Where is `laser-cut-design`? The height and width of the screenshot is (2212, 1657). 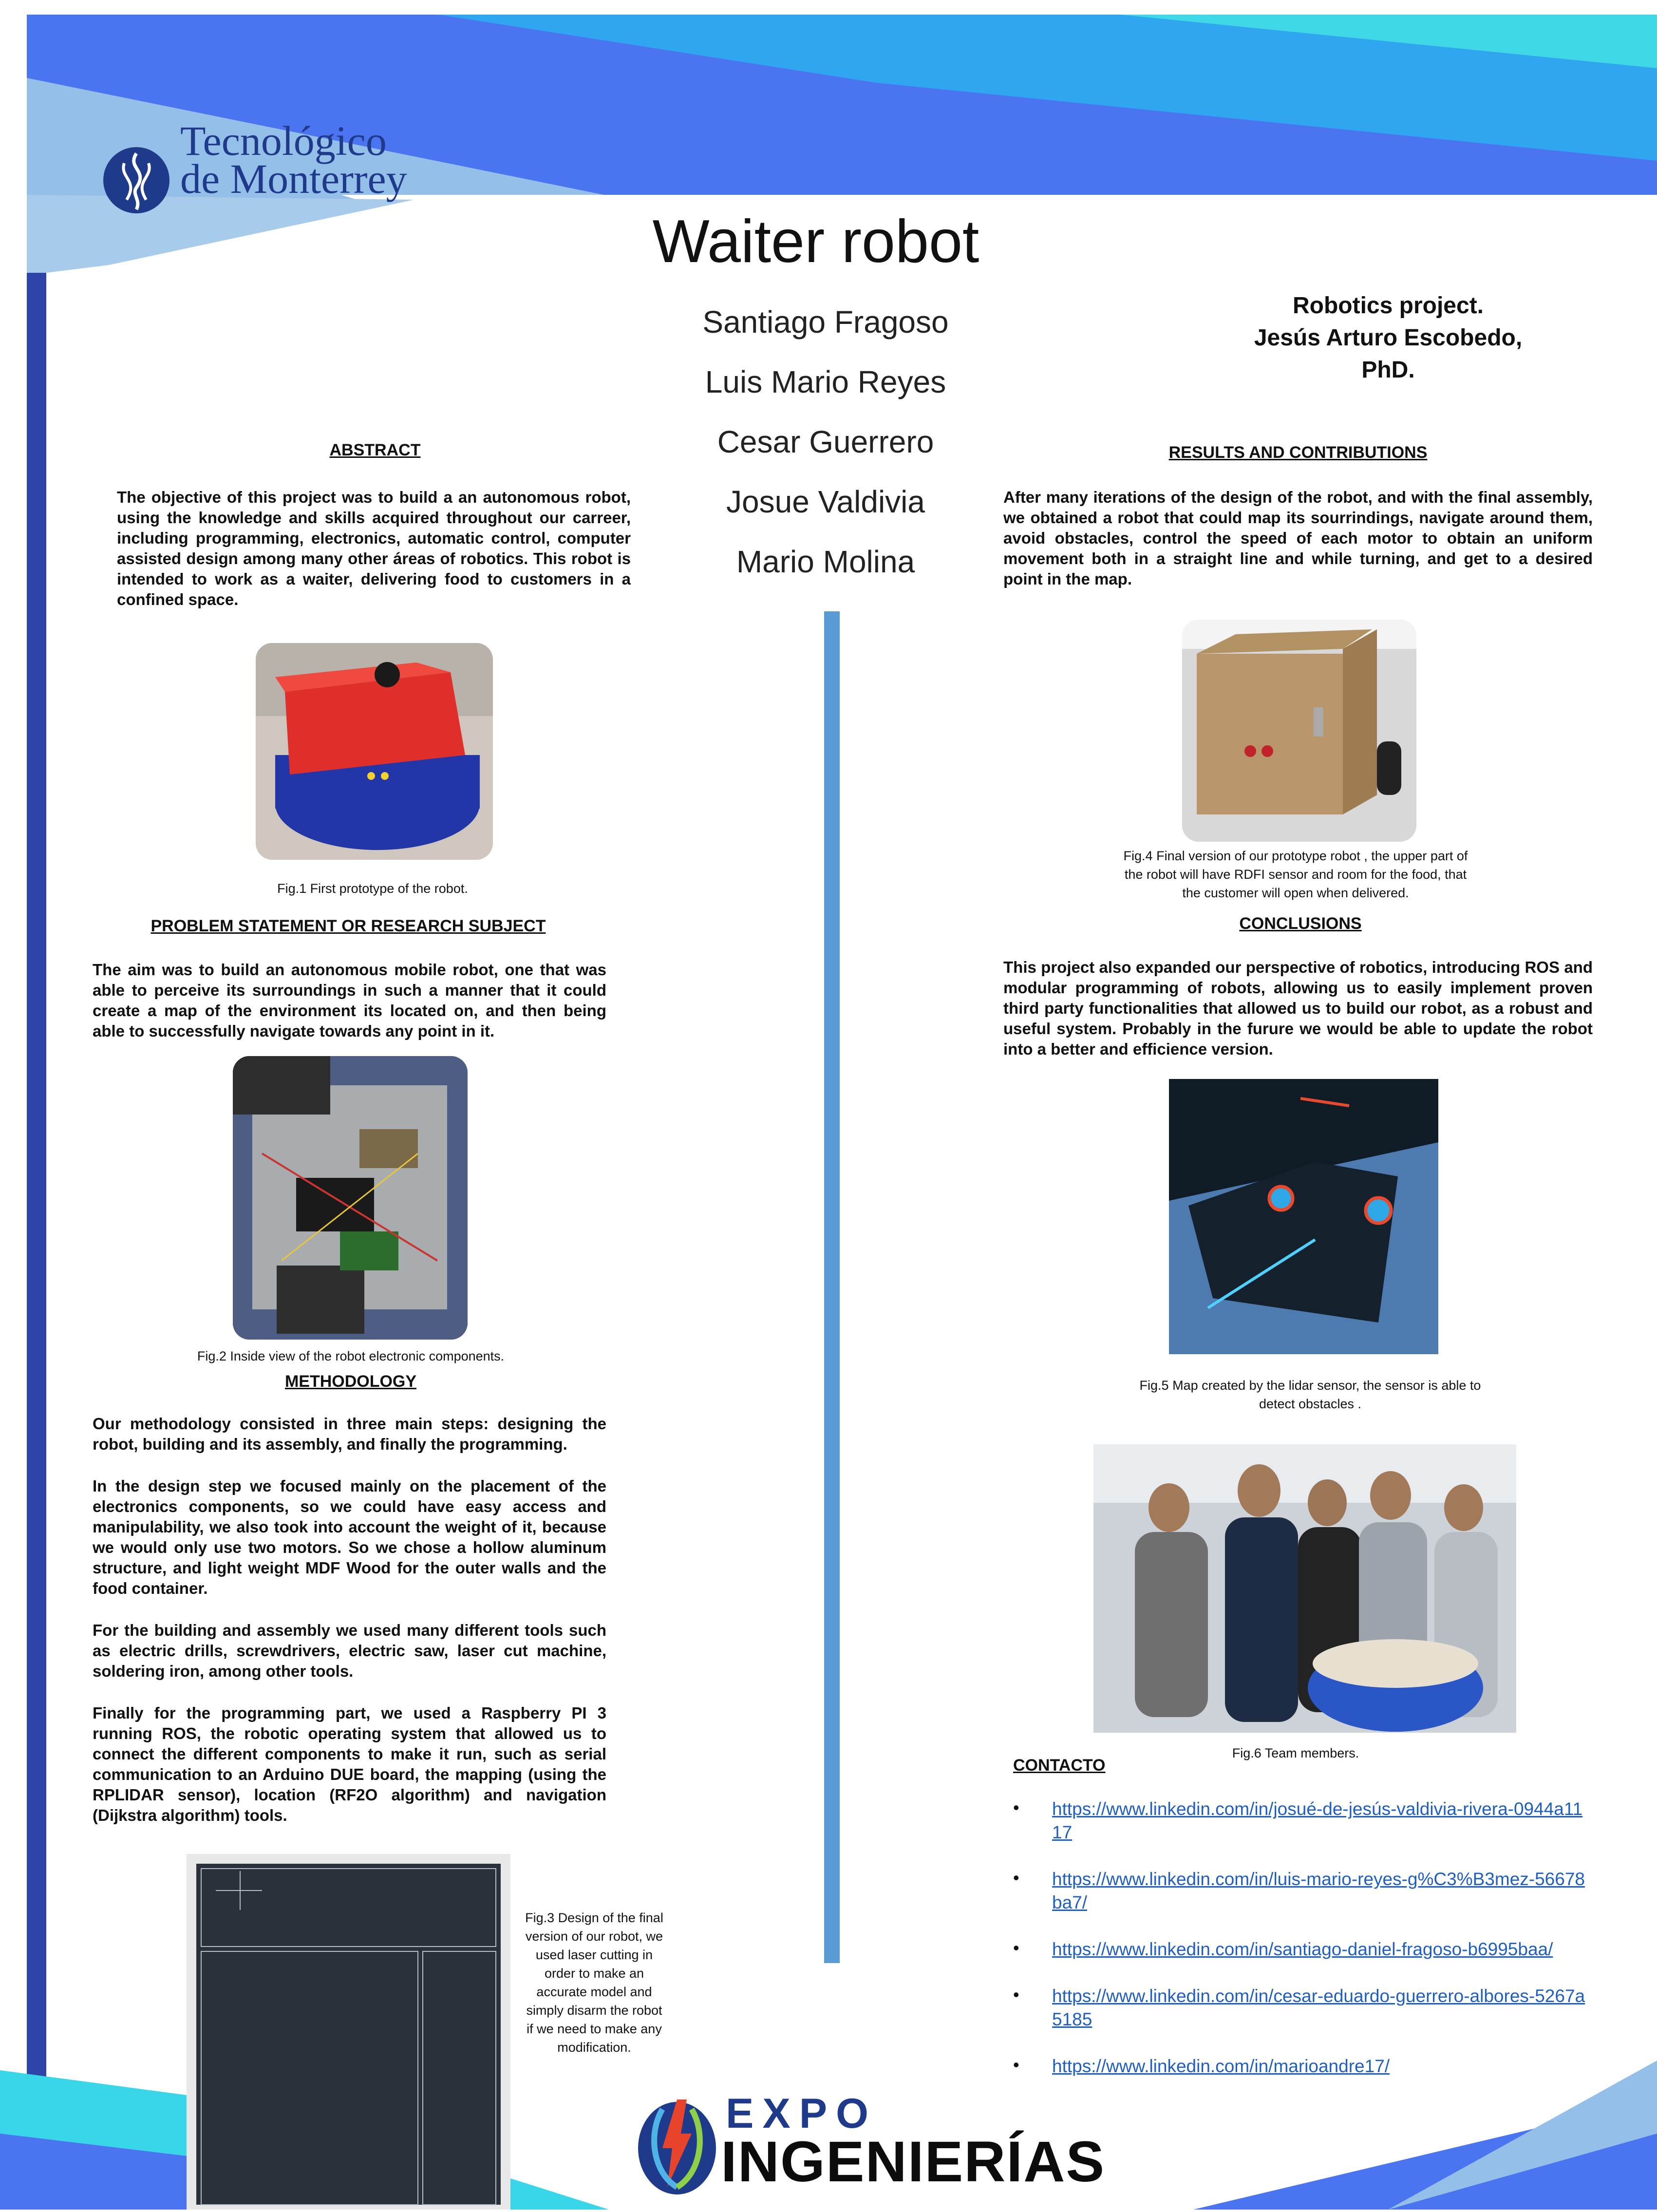 laser-cut-design is located at coordinates (348, 2034).